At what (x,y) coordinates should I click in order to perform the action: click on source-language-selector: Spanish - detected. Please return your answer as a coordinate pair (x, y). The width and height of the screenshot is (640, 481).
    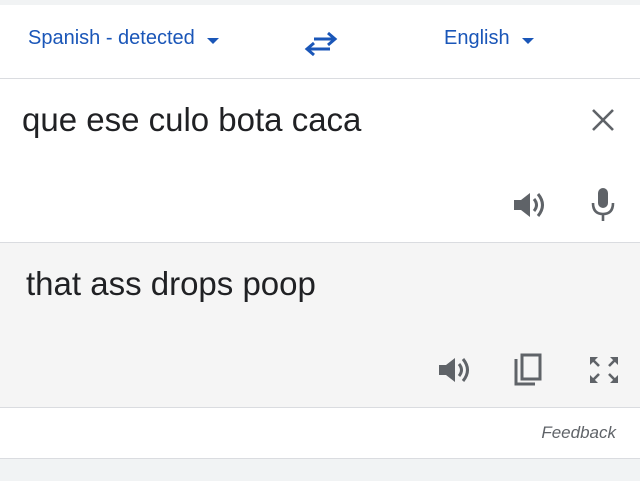
    Looking at the image, I should click on (123, 38).